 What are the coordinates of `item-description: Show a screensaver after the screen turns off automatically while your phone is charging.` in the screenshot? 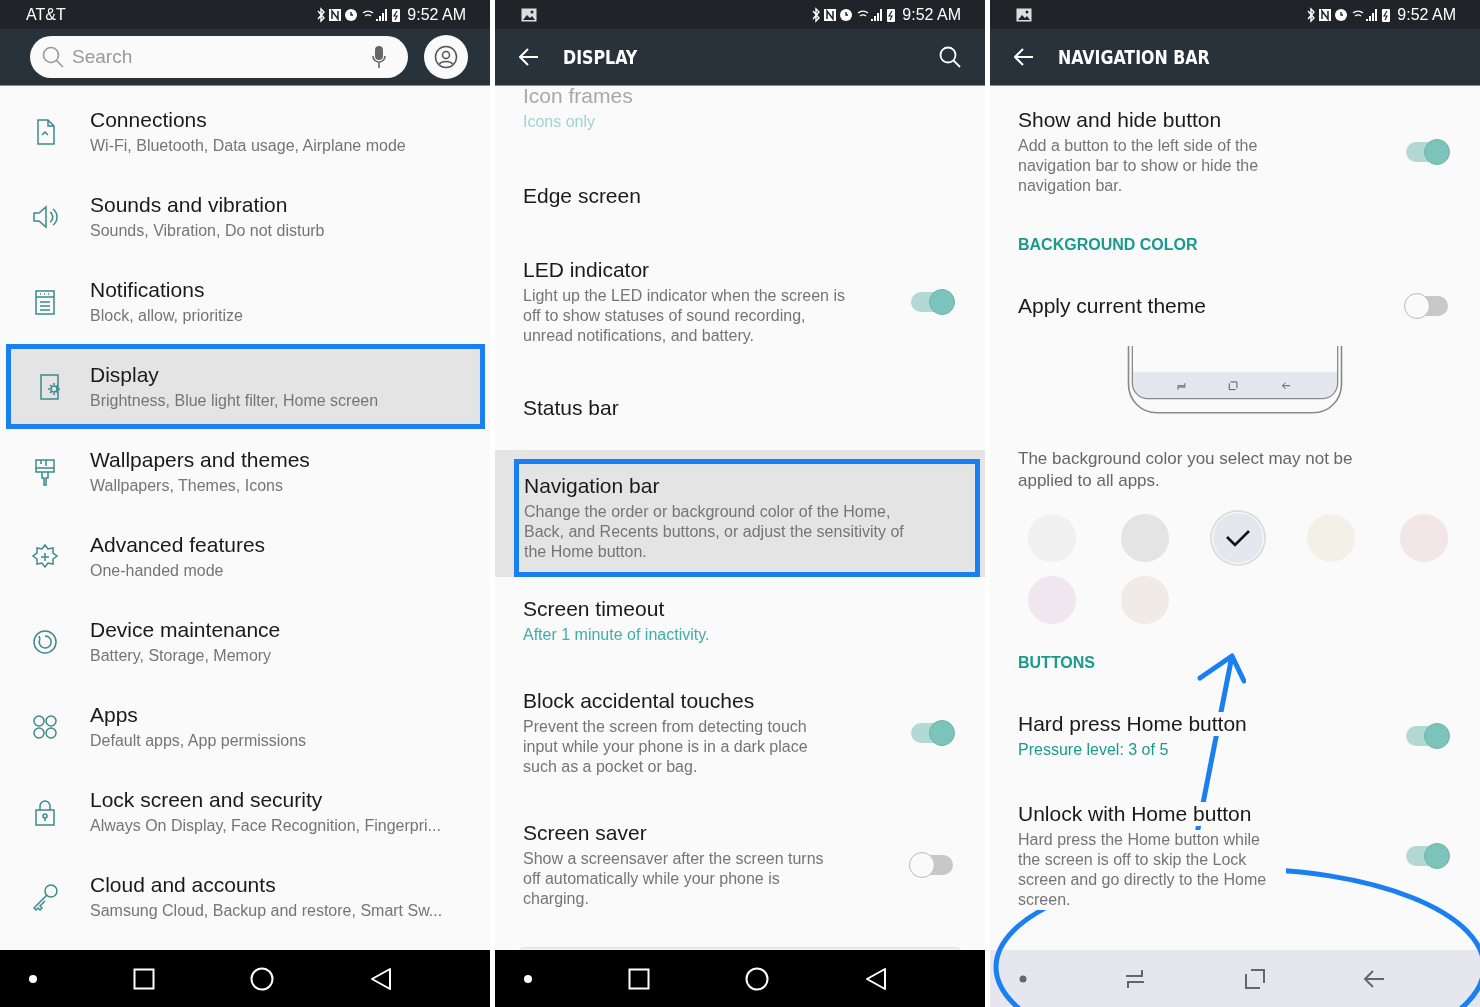 It's located at (674, 879).